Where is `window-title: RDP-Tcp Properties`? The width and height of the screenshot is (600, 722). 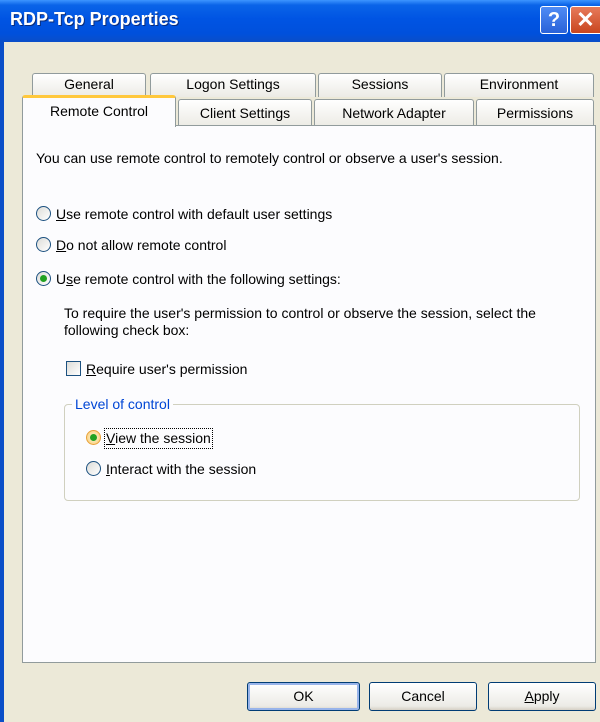 window-title: RDP-Tcp Properties is located at coordinates (94, 19).